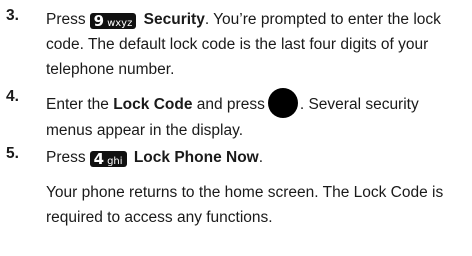  I want to click on key-4-icon: 4 ghi, so click(108, 159).